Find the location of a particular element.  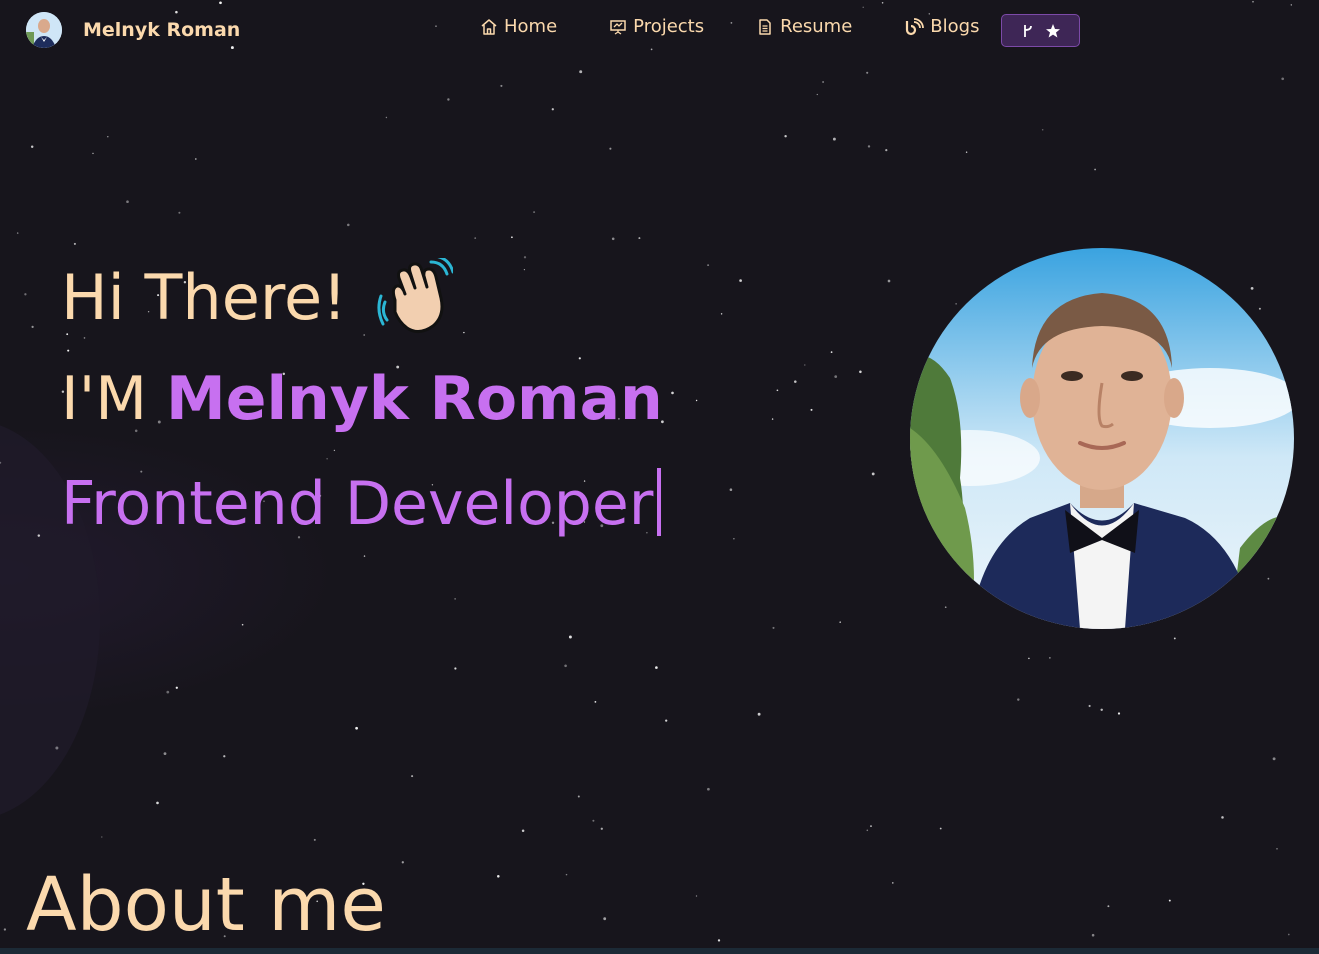

nav-menu: Home Projects Resume Blogs is located at coordinates (755, 26).